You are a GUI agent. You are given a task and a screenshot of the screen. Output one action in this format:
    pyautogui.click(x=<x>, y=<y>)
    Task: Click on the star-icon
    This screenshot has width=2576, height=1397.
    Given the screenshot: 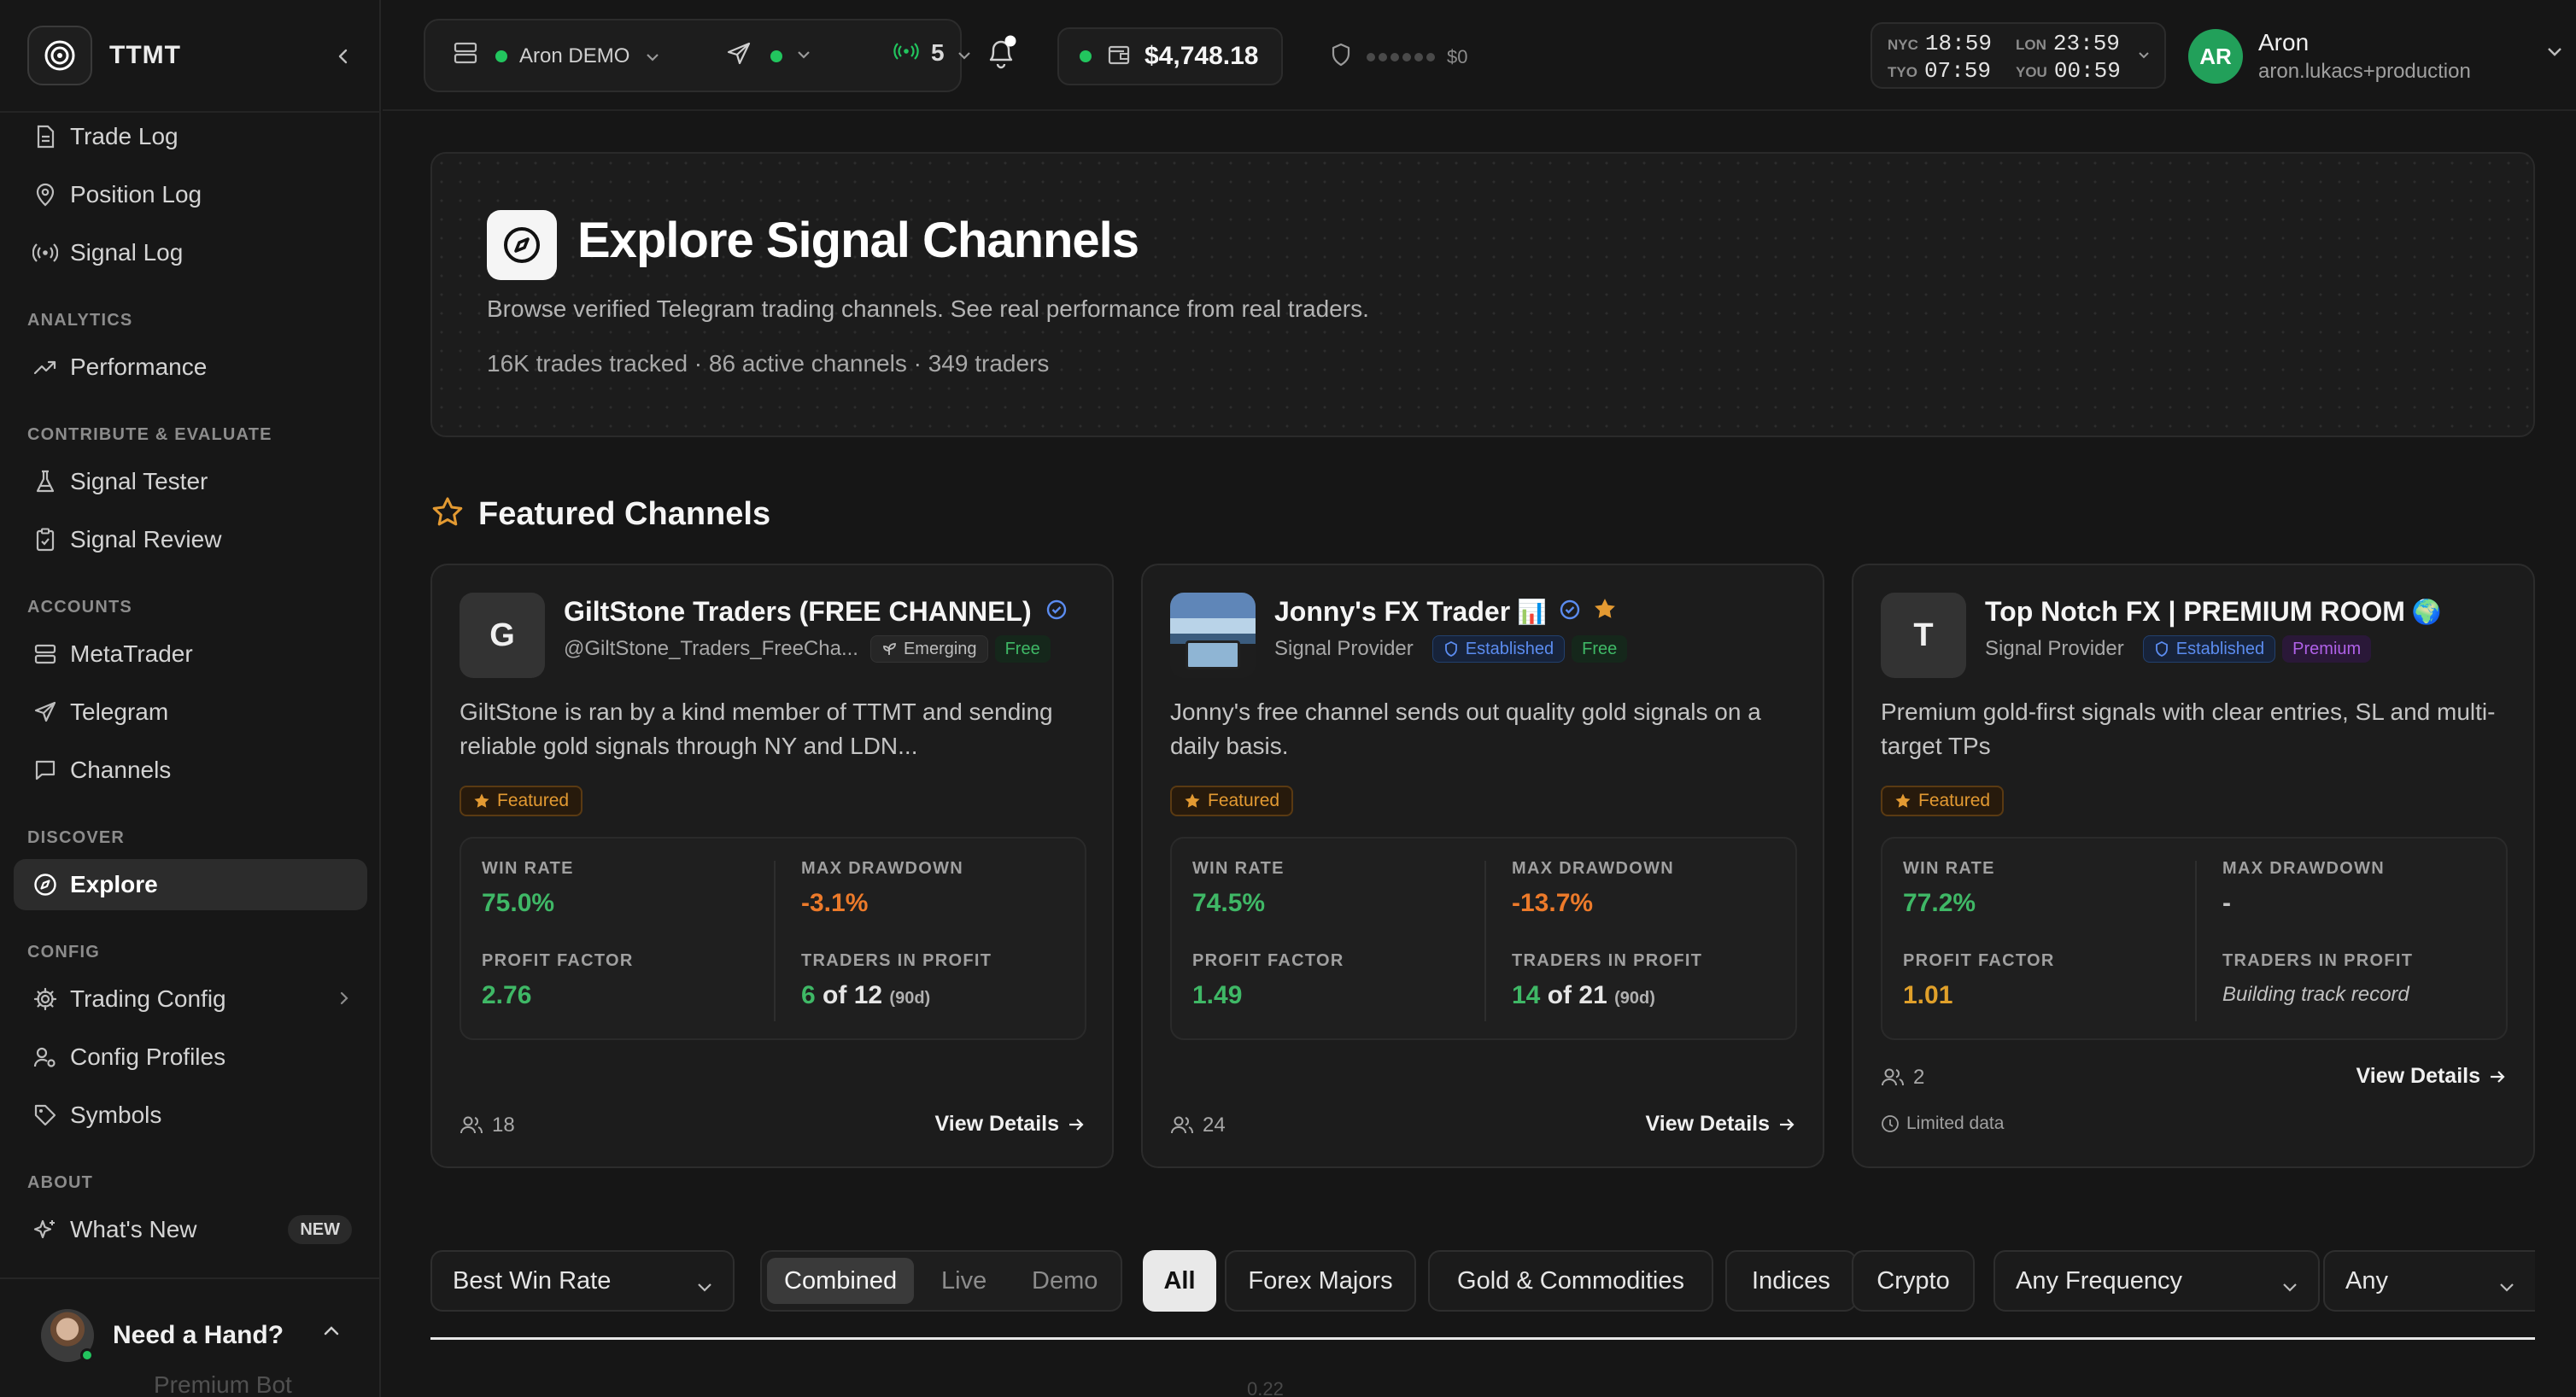 What is the action you would take?
    pyautogui.click(x=1903, y=800)
    